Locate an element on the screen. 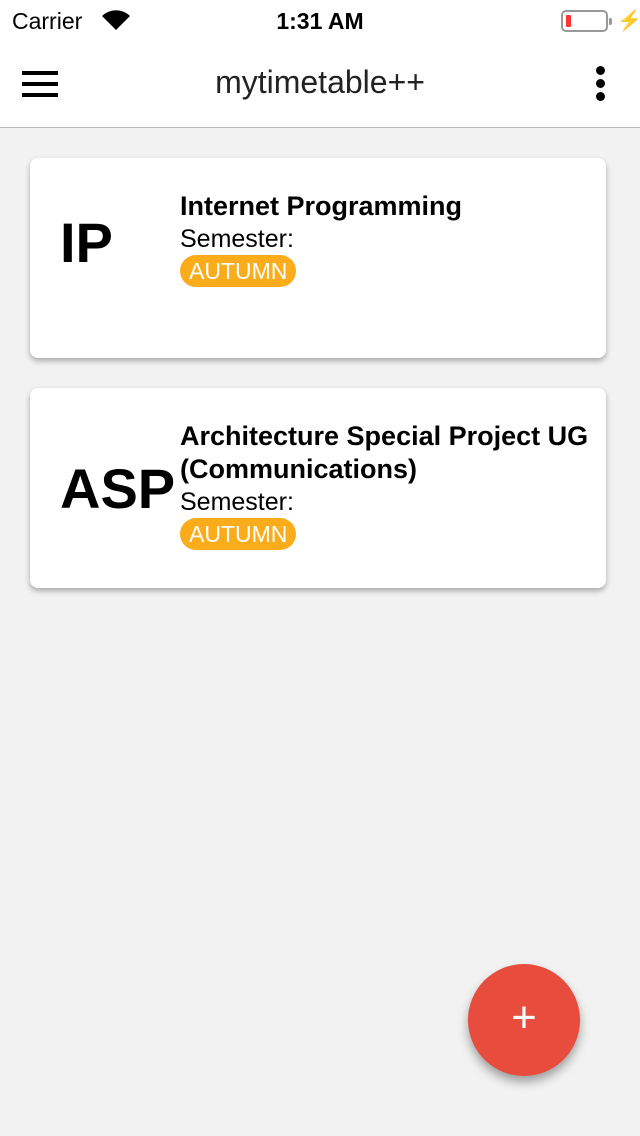 The image size is (640, 1136). clock: 1:31 AM is located at coordinates (320, 21).